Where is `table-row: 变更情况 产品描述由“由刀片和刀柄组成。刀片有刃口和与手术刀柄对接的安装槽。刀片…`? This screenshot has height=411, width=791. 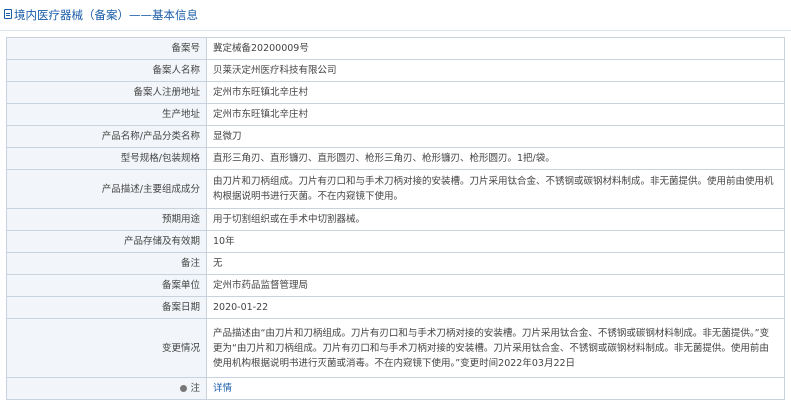
table-row: 变更情况 产品描述由“由刀片和刀柄组成。刀片有刃口和与手术刀柄对接的安装槽。刀片… is located at coordinates (395, 348).